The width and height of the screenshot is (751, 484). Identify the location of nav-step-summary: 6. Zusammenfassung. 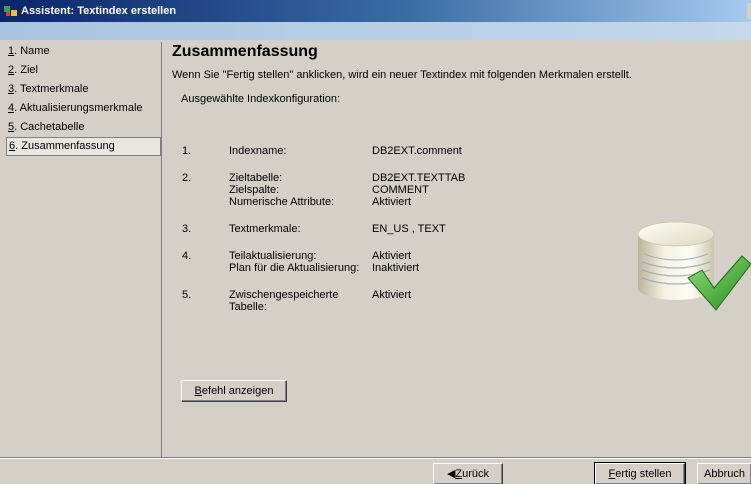
(83, 146).